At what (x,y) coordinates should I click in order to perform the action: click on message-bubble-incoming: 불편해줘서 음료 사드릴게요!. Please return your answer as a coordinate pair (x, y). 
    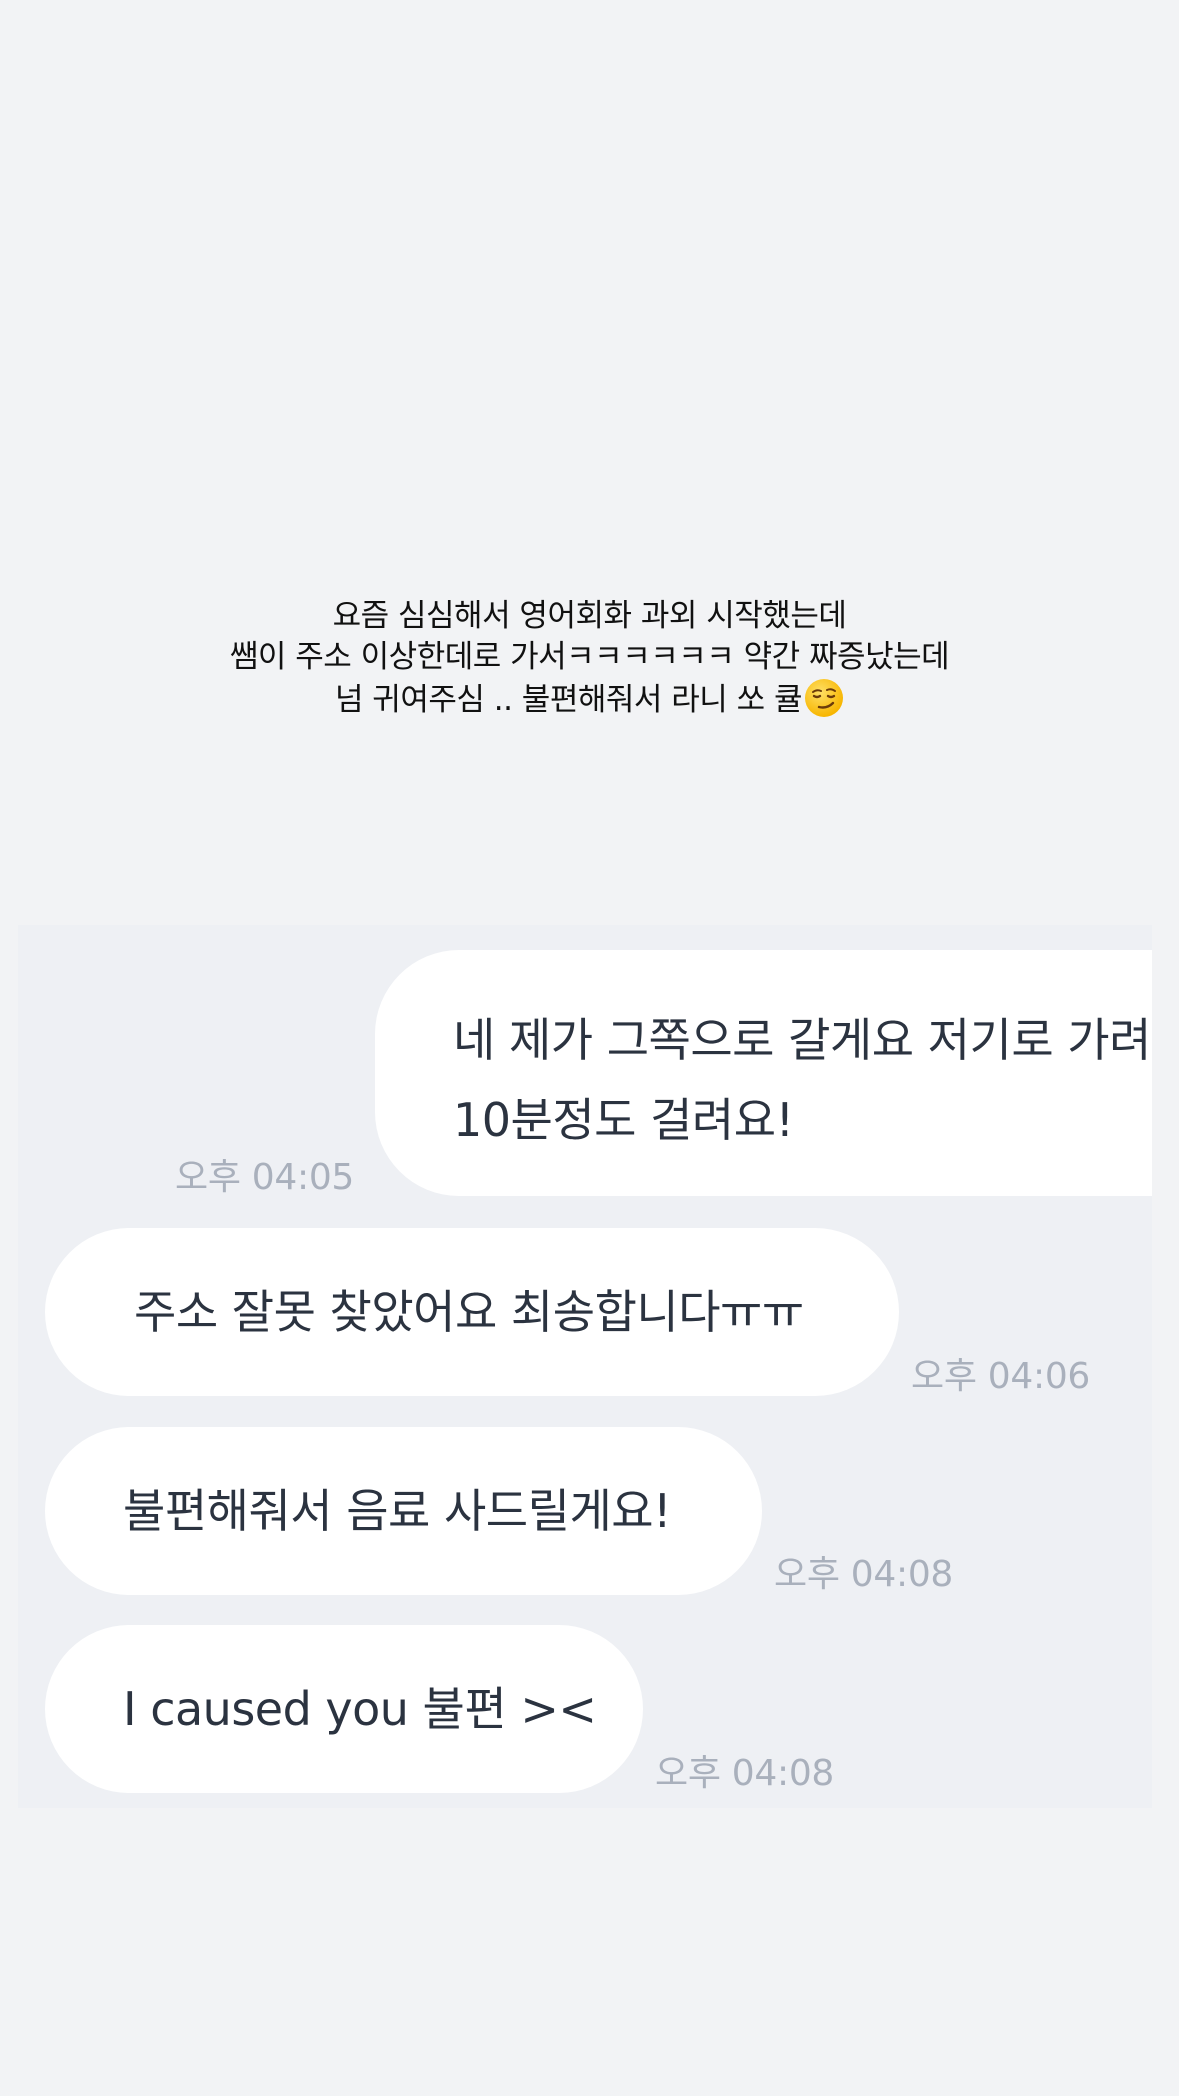
    Looking at the image, I should click on (403, 1511).